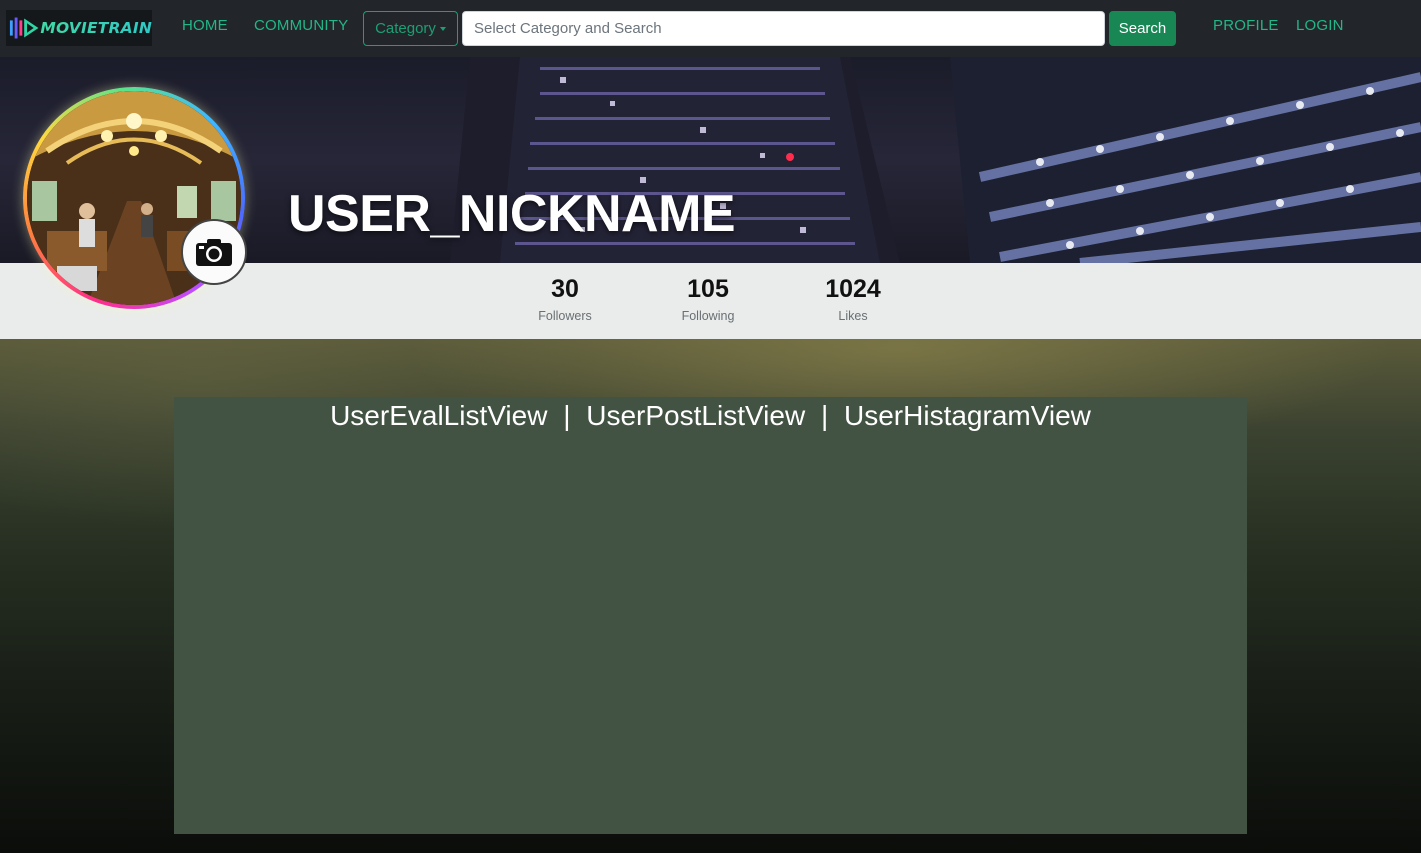 This screenshot has width=1421, height=853. I want to click on likes-count: 1024, so click(853, 289).